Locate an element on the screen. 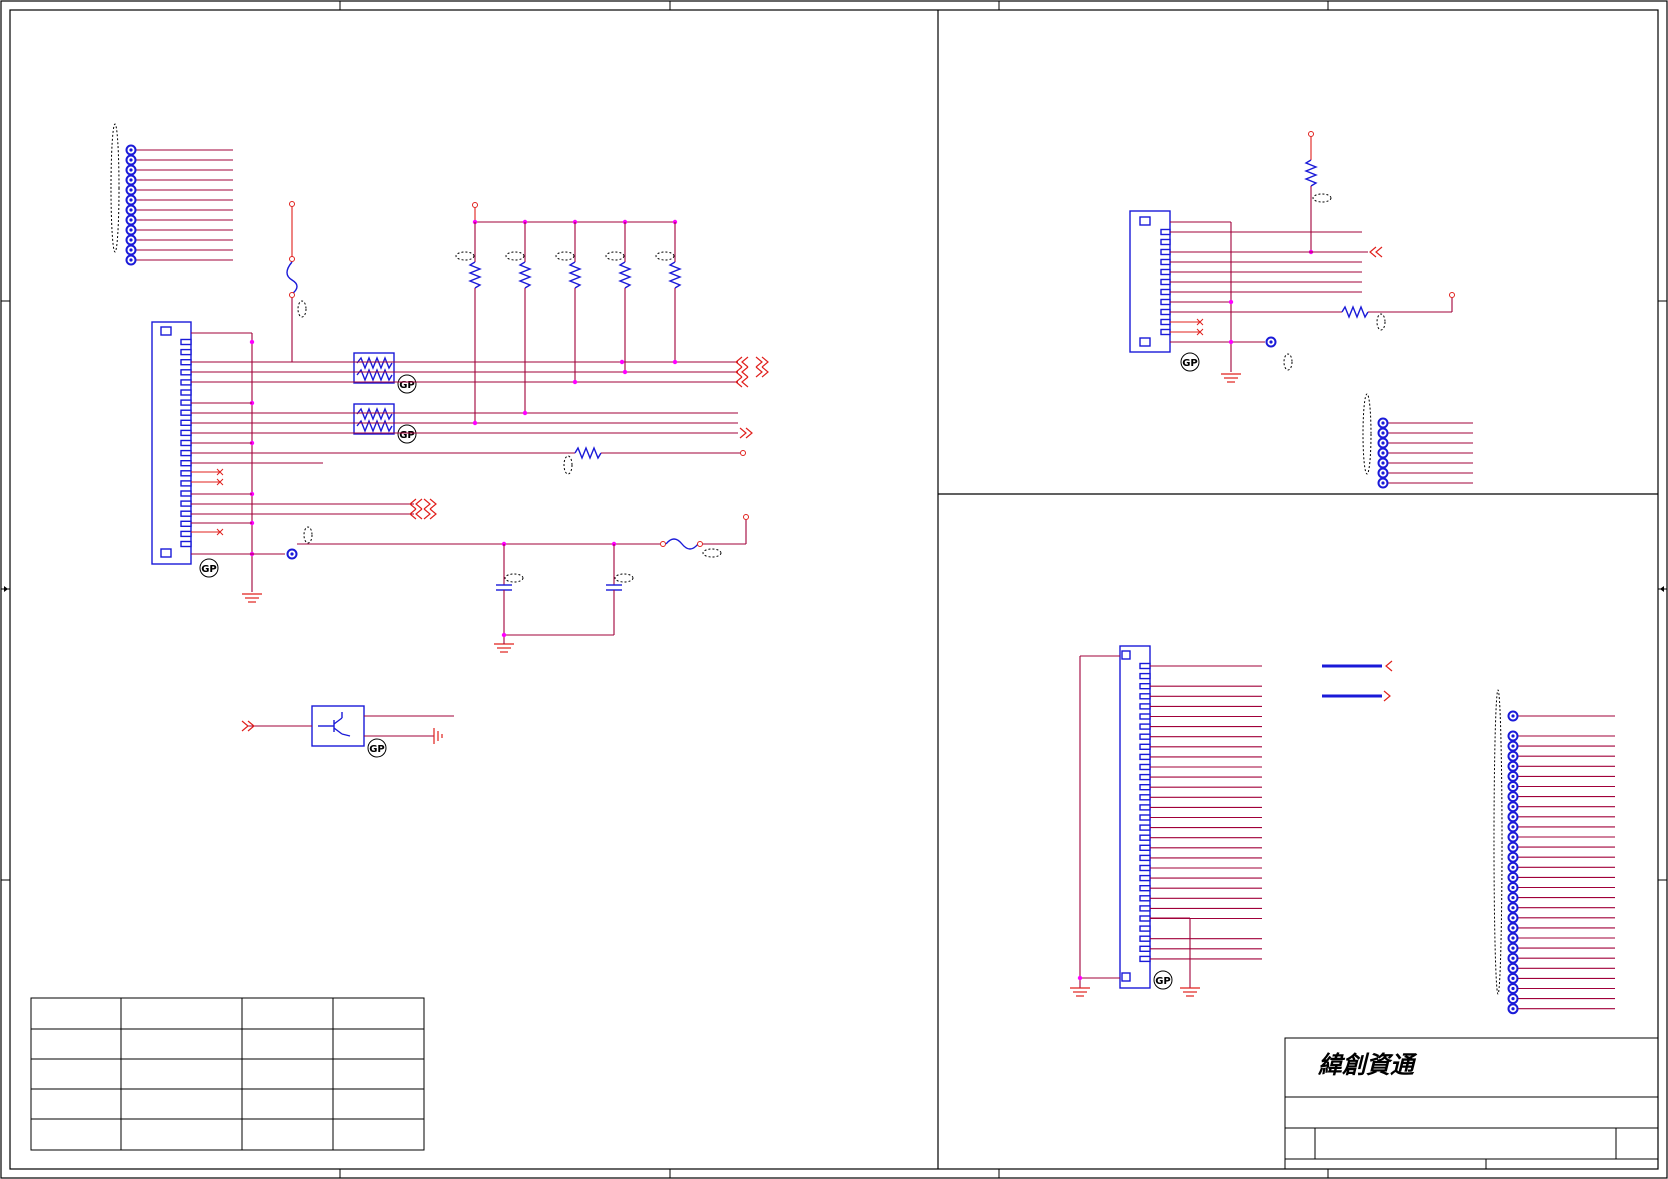 The width and height of the screenshot is (1668, 1179). emi-filter-group: GP GP is located at coordinates (480, 398).